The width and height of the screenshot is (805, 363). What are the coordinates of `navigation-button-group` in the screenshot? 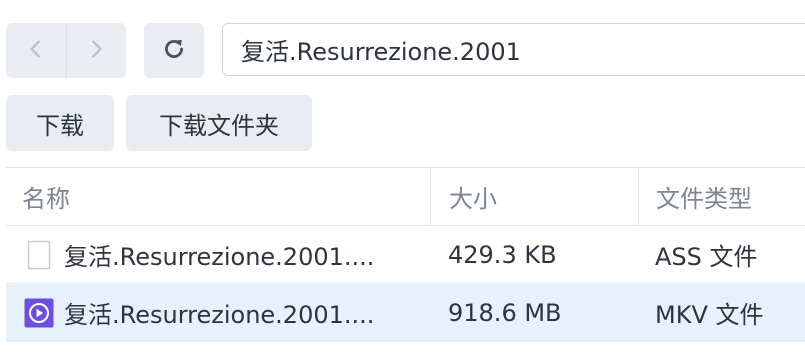 It's located at (66, 50).